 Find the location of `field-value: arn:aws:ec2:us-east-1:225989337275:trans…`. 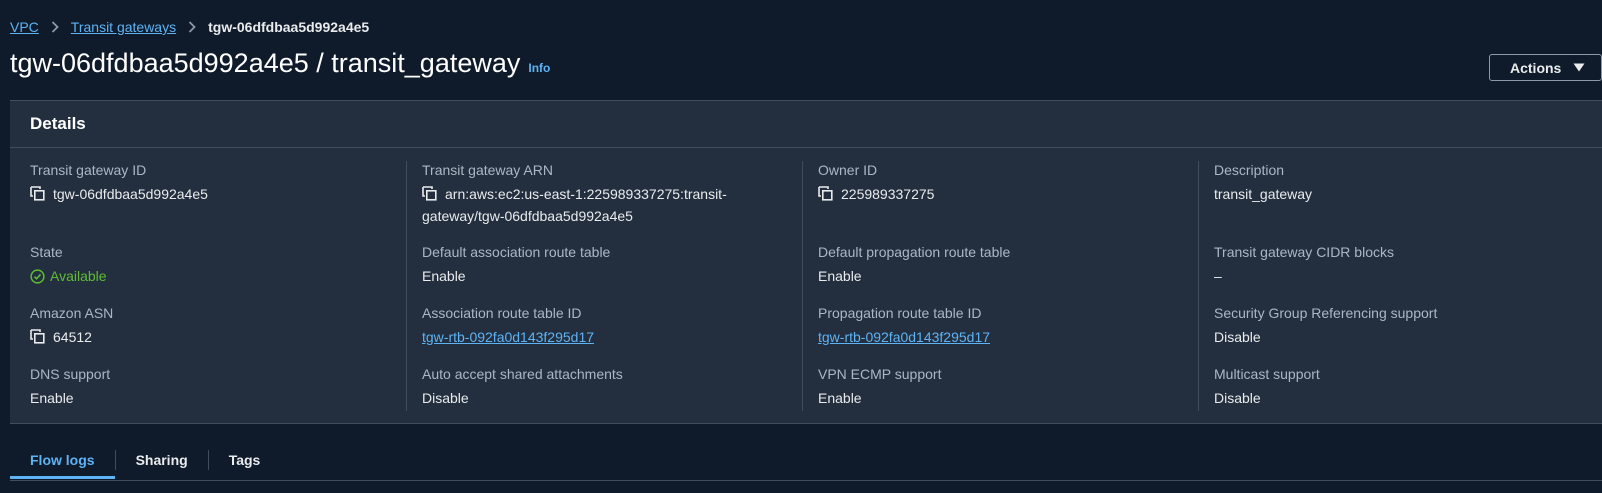

field-value: arn:aws:ec2:us-east-1:225989337275:trans… is located at coordinates (574, 205).